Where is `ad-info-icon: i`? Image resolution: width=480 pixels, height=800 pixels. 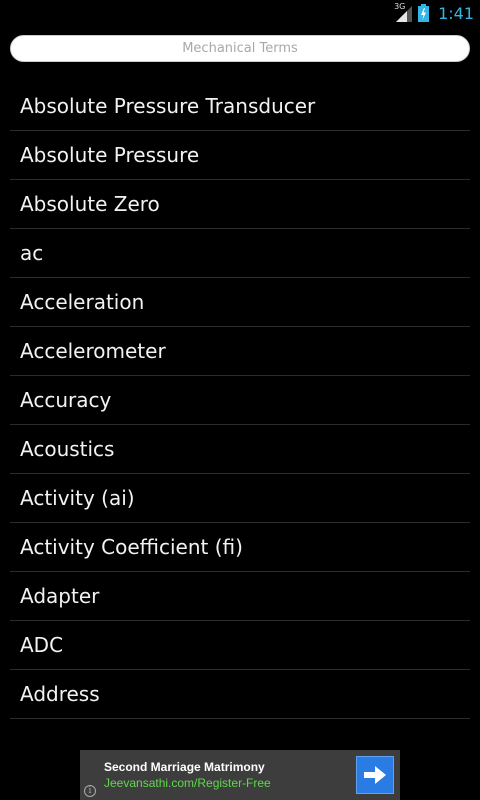 ad-info-icon: i is located at coordinates (90, 791).